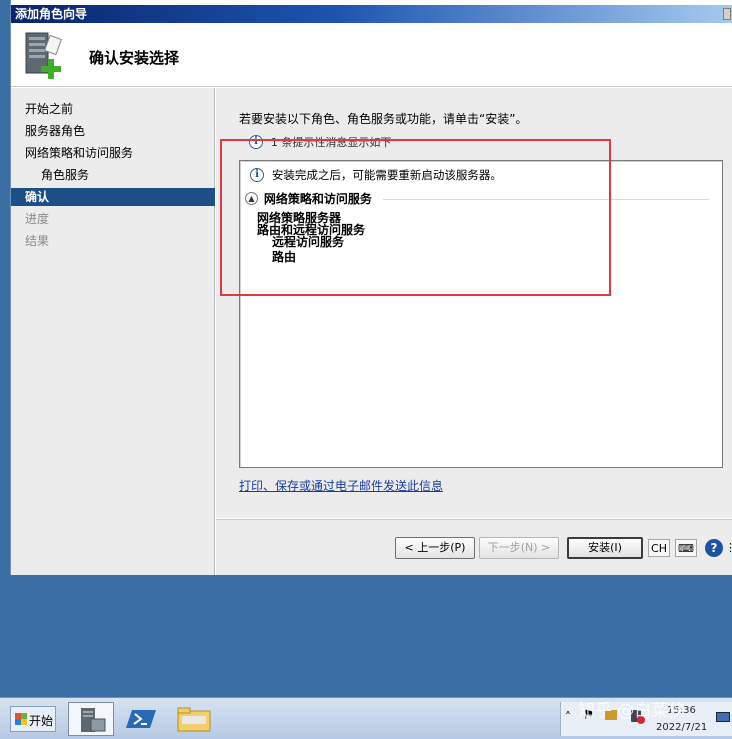 Image resolution: width=732 pixels, height=739 pixels. What do you see at coordinates (113, 197) in the screenshot?
I see `nav-item-confirmation: 确认` at bounding box center [113, 197].